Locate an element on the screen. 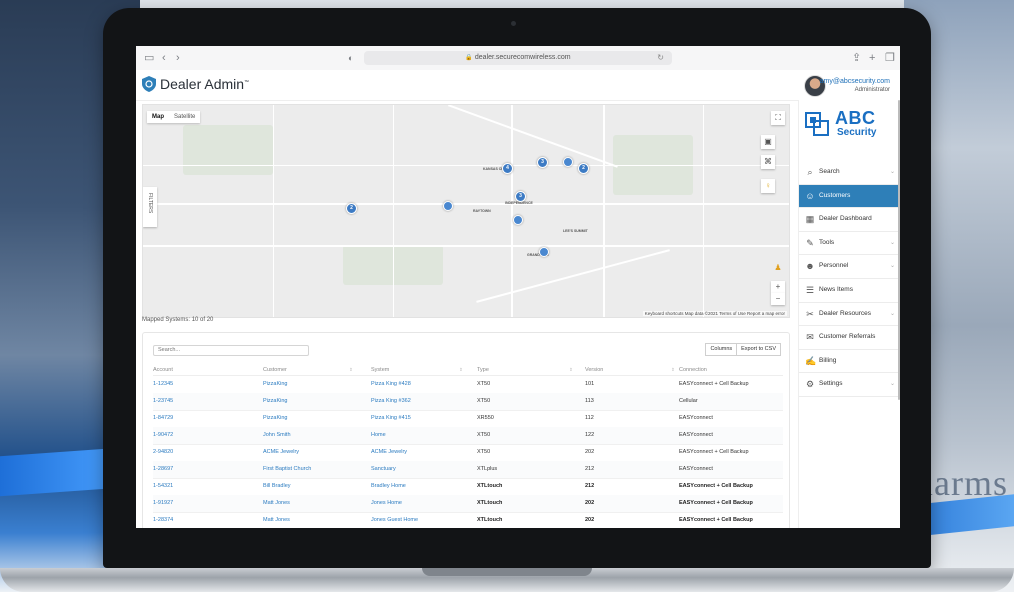 The image size is (1014, 592). share-icon: ⇪ is located at coordinates (856, 58).